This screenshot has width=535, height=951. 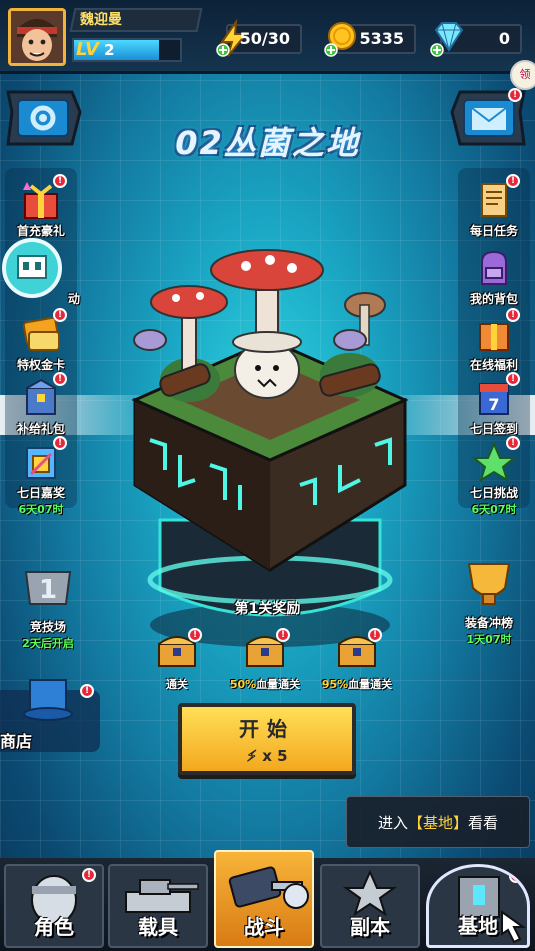 What do you see at coordinates (516, 876) in the screenshot?
I see `nav-base-badge: !` at bounding box center [516, 876].